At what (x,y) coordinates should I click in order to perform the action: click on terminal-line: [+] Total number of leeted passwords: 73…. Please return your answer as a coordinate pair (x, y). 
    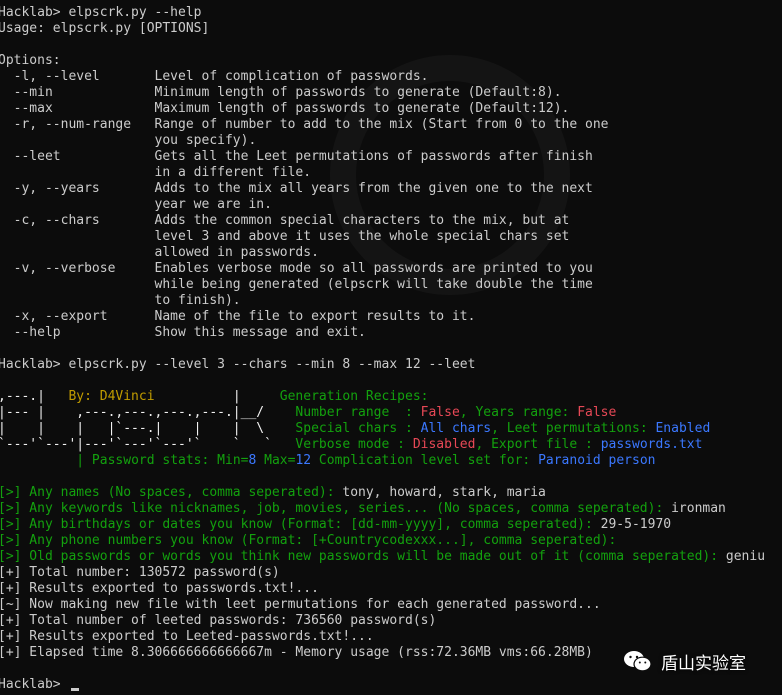
    Looking at the image, I should click on (382, 621).